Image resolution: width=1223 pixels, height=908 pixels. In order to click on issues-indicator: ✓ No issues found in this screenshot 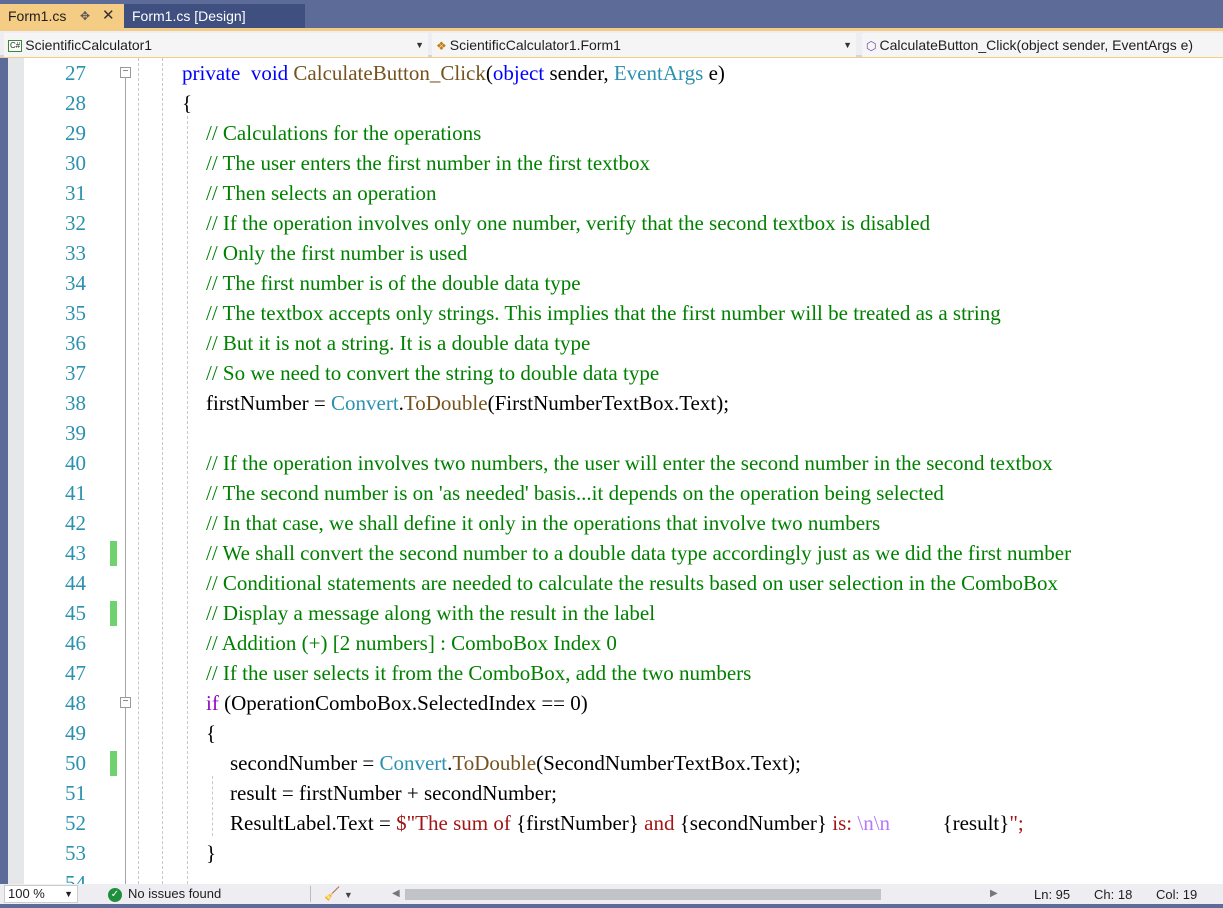, I will do `click(164, 894)`.